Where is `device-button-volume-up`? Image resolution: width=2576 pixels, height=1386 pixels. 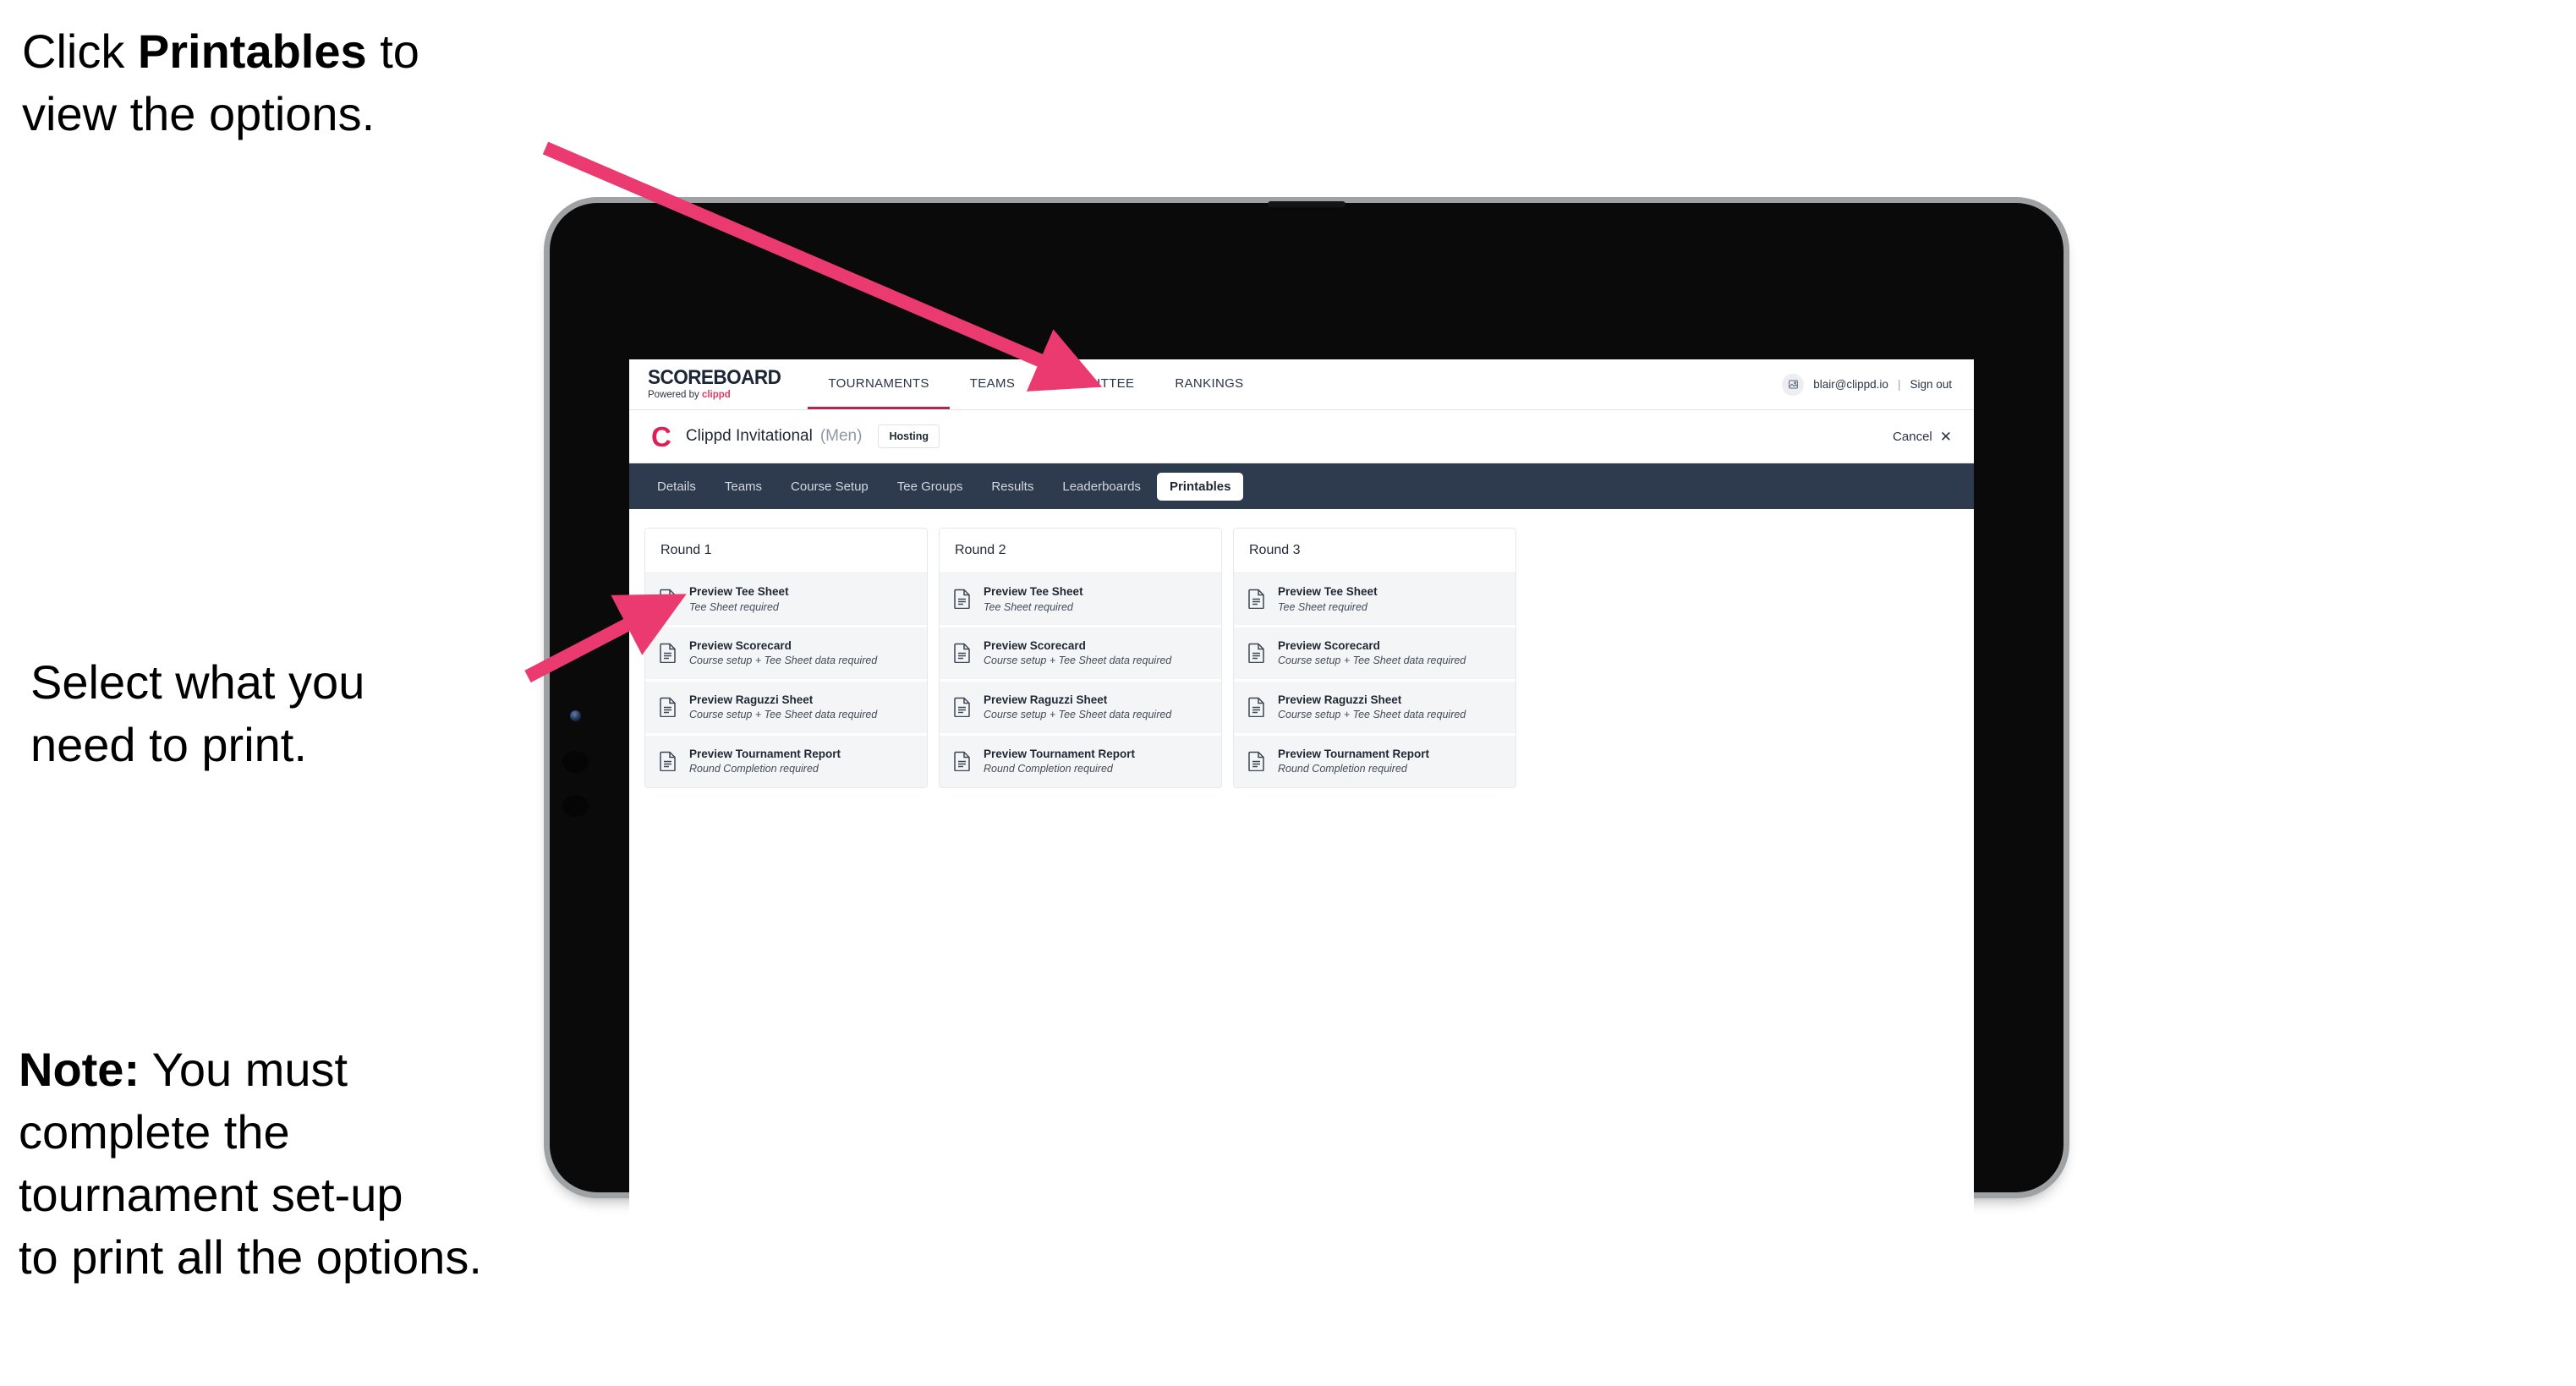 device-button-volume-up is located at coordinates (575, 762).